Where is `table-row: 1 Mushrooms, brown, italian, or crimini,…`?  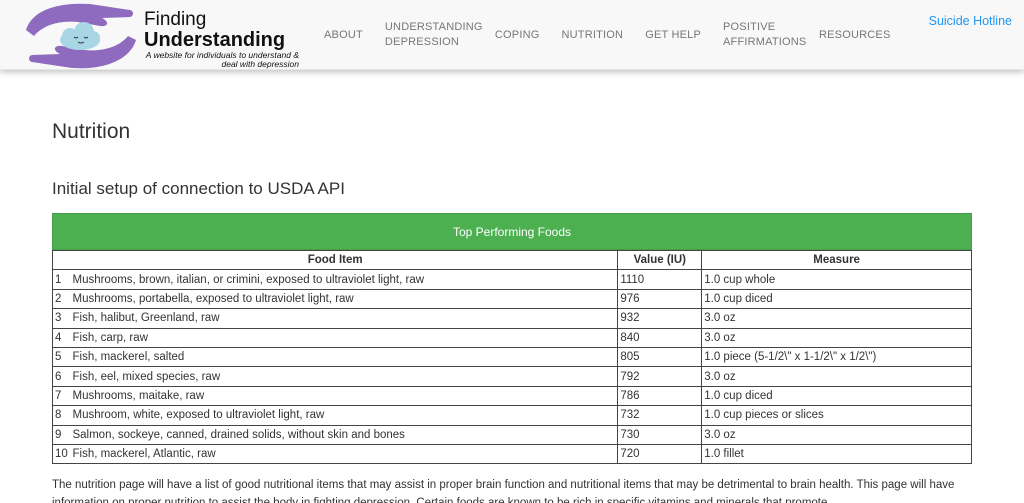 table-row: 1 Mushrooms, brown, italian, or crimini,… is located at coordinates (512, 279).